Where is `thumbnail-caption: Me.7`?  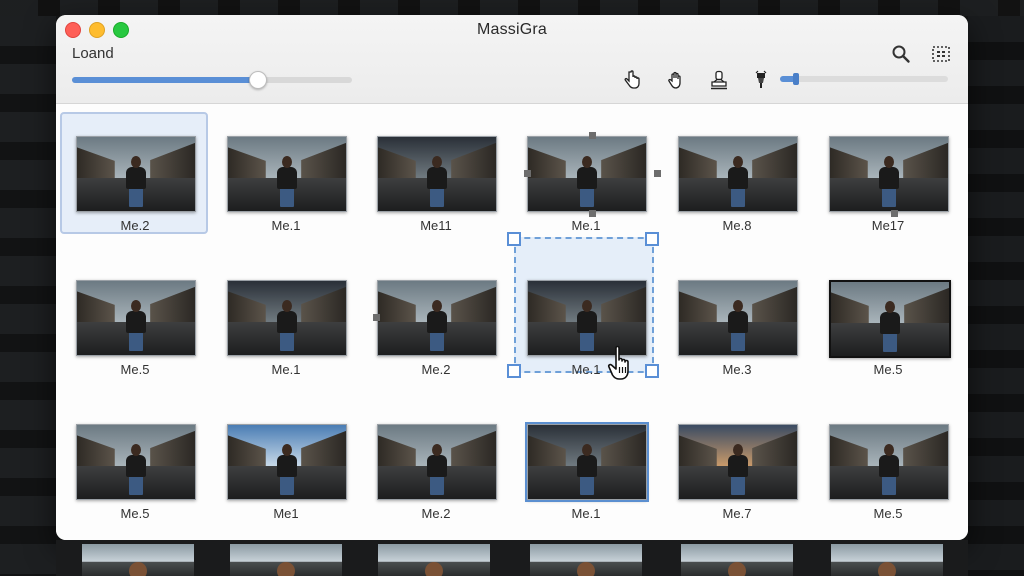 thumbnail-caption: Me.7 is located at coordinates (737, 513).